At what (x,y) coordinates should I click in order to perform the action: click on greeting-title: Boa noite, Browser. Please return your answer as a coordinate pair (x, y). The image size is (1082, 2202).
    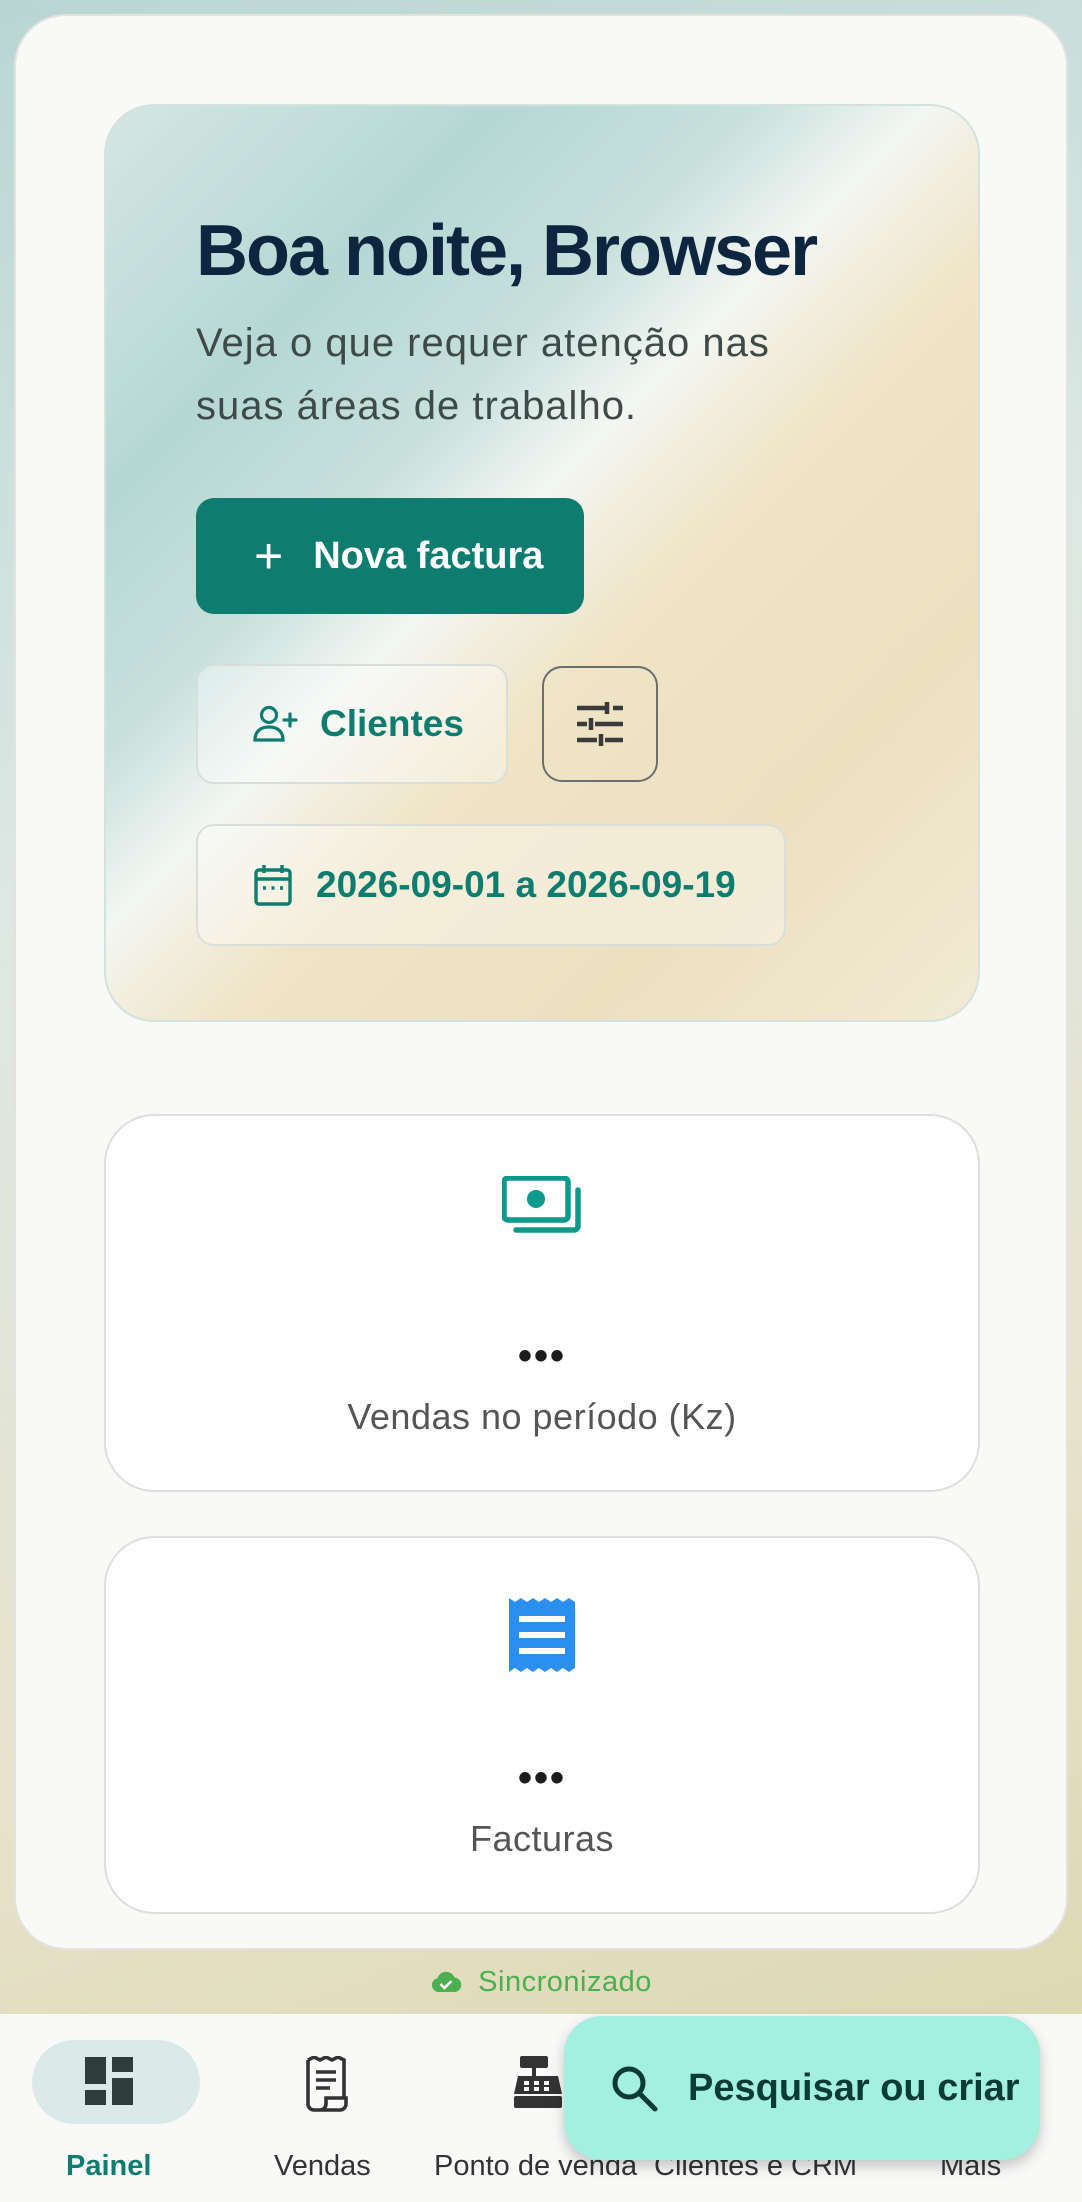
    Looking at the image, I should click on (507, 251).